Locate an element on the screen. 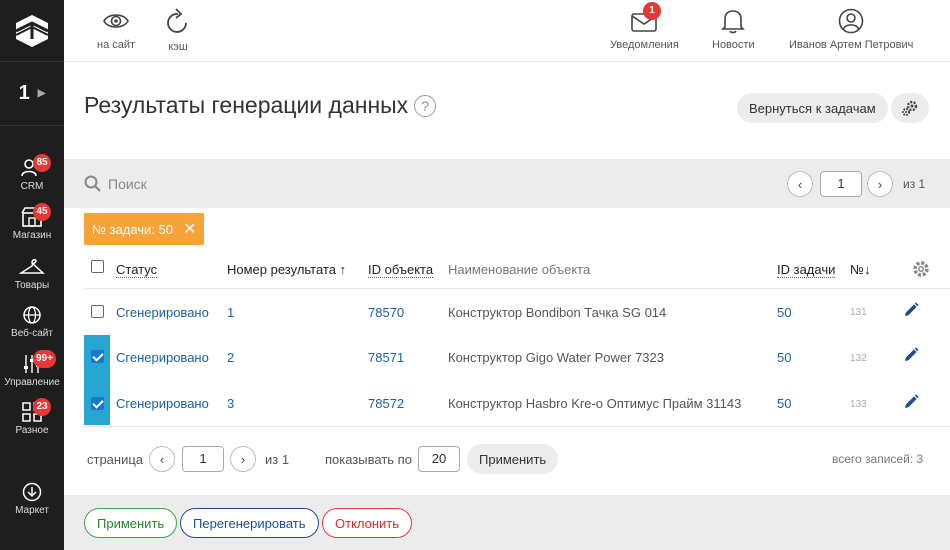 Image resolution: width=950 pixels, height=550 pixels. bell-icon is located at coordinates (733, 22).